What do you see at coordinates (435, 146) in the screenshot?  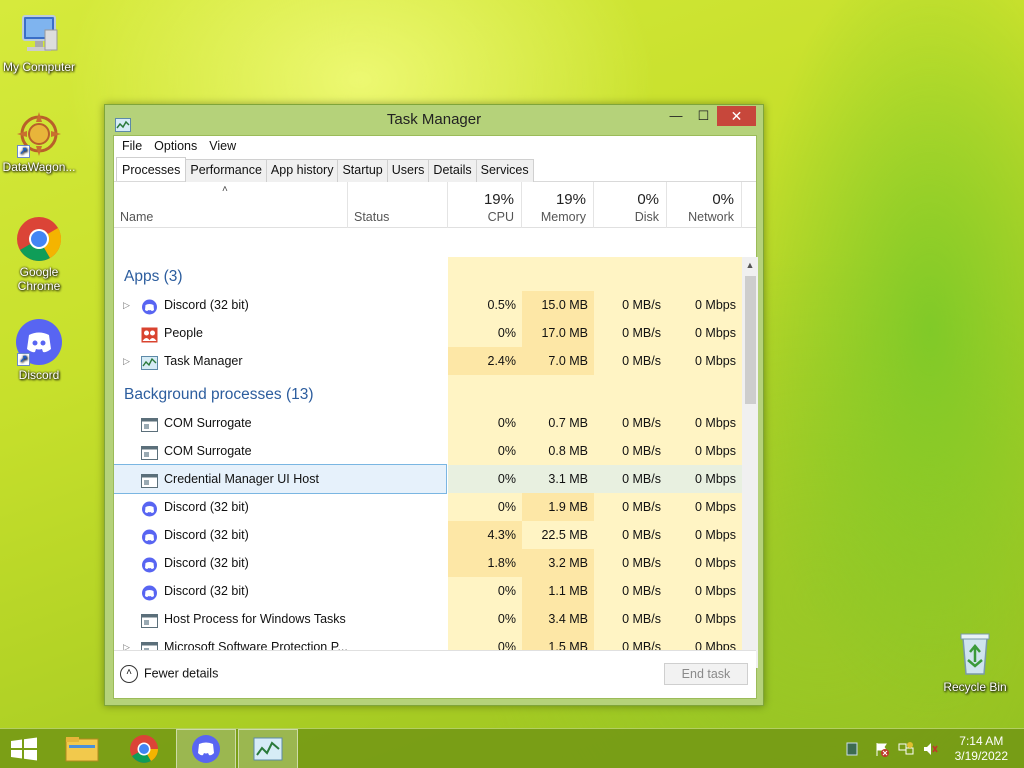 I see `menu-bar: File Options View` at bounding box center [435, 146].